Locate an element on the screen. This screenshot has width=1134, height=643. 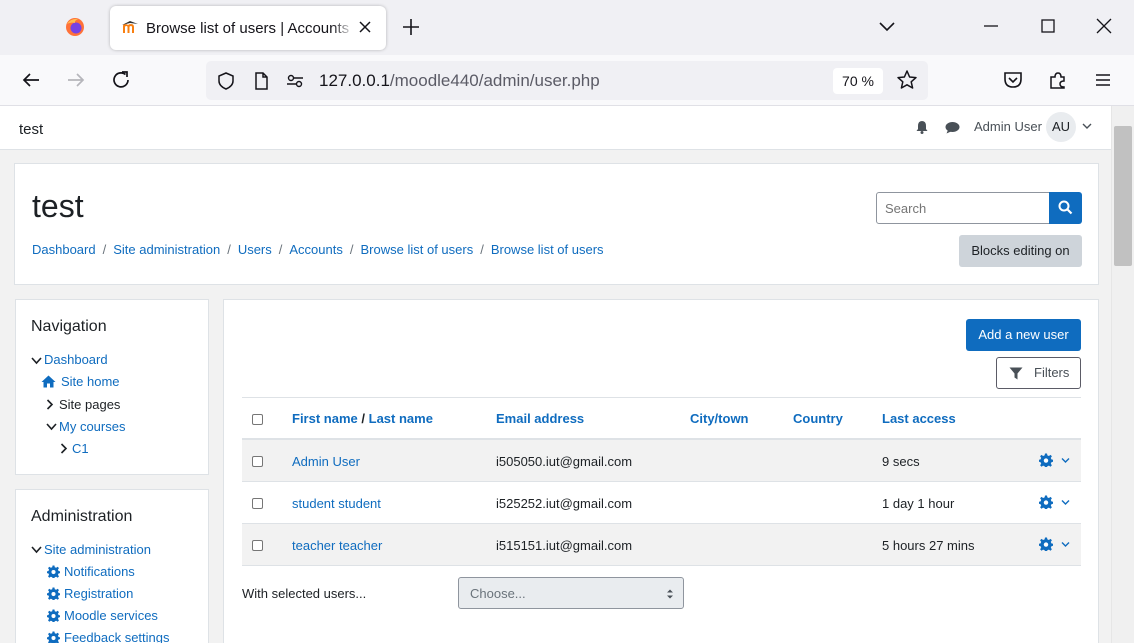
new-tab-icon is located at coordinates (411, 27).